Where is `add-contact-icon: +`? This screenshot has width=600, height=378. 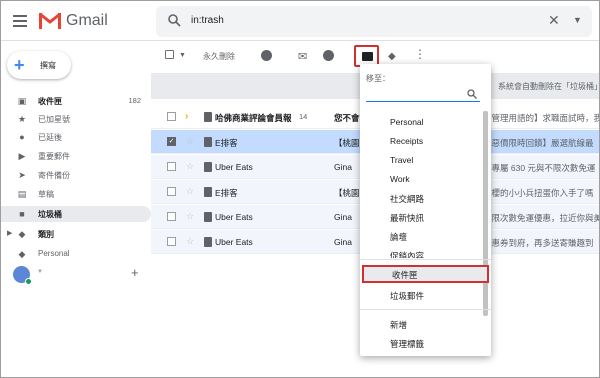
add-contact-icon: + is located at coordinates (135, 272).